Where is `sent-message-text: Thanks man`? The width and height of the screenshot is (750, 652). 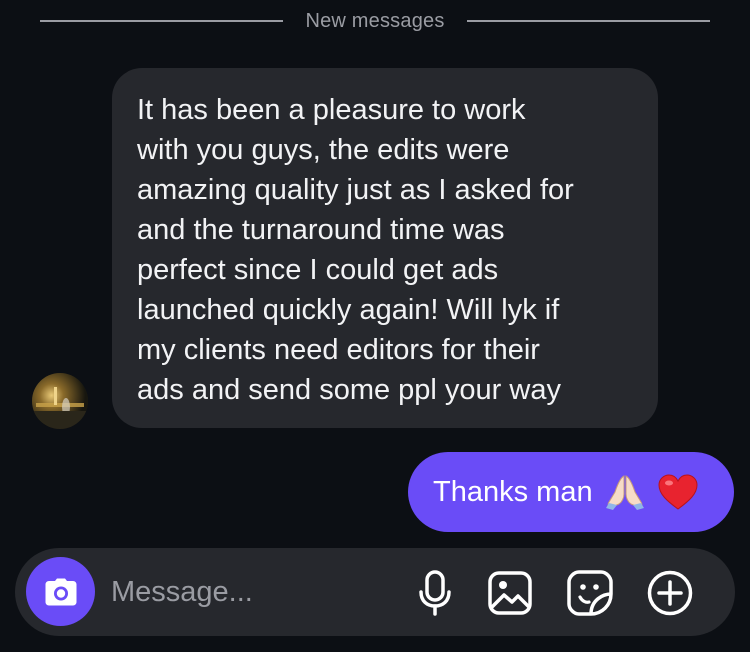 sent-message-text: Thanks man is located at coordinates (513, 491).